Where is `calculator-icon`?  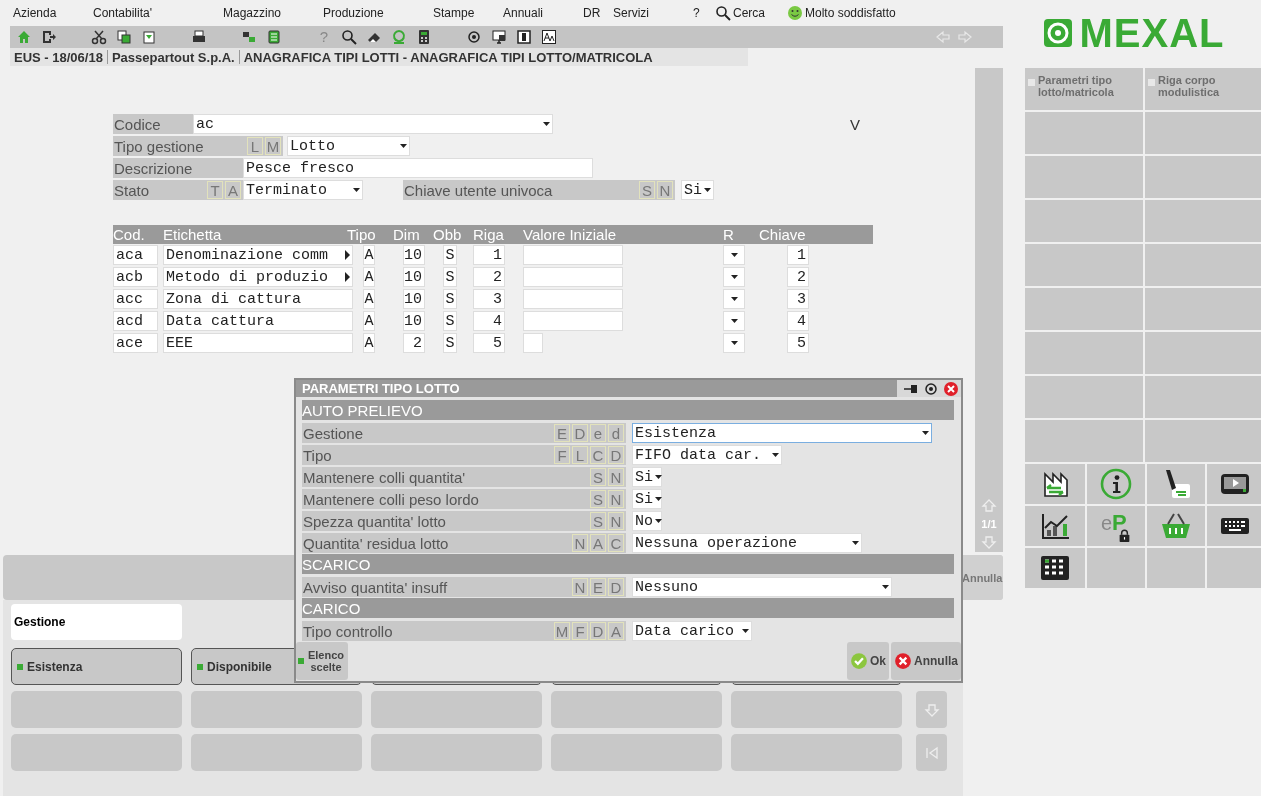
calculator-icon is located at coordinates (424, 37).